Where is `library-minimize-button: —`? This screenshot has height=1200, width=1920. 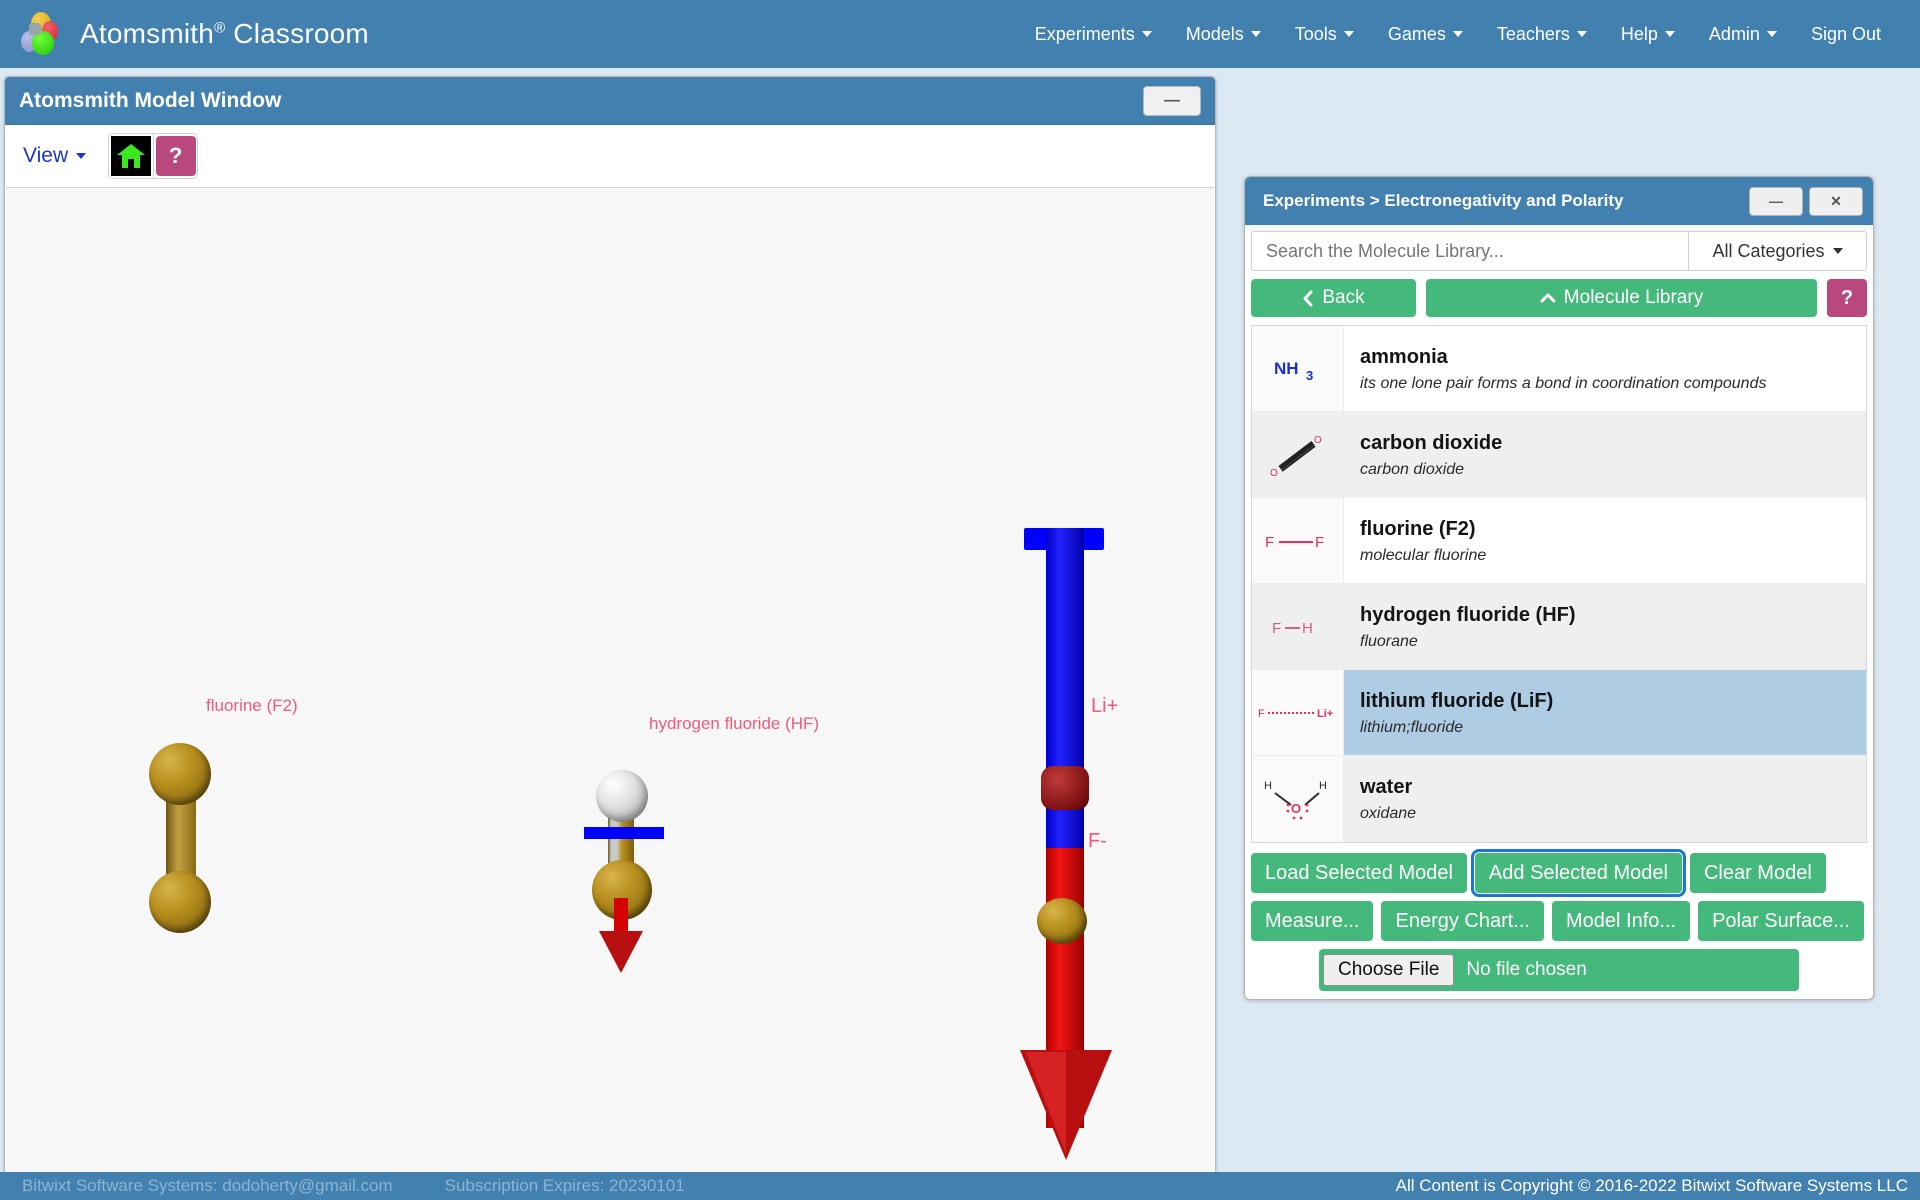 library-minimize-button: — is located at coordinates (1776, 201).